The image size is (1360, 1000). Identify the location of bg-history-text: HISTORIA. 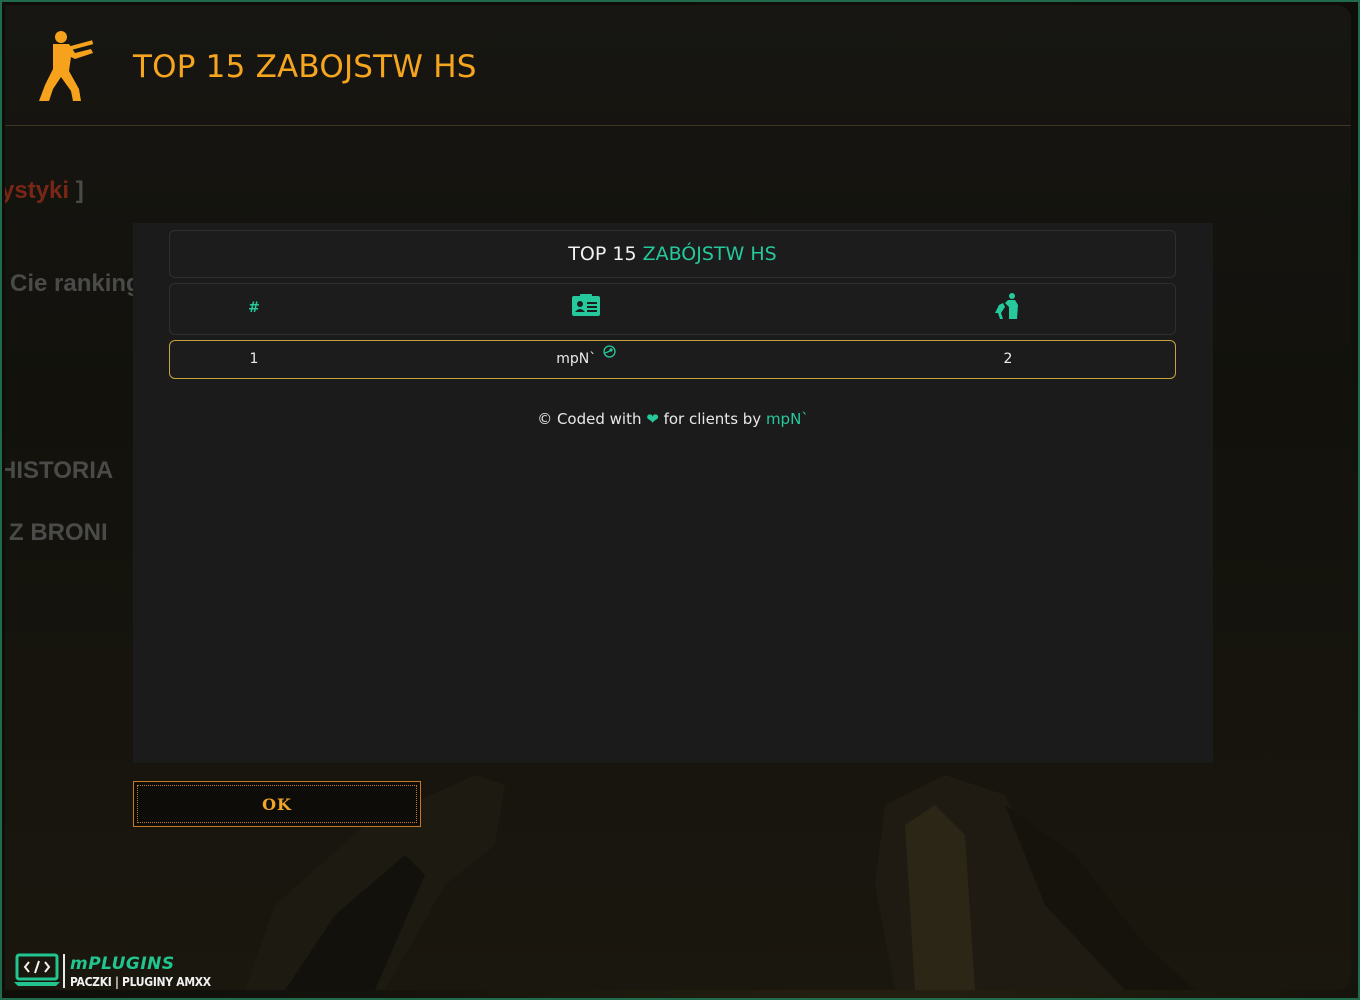
(59, 470).